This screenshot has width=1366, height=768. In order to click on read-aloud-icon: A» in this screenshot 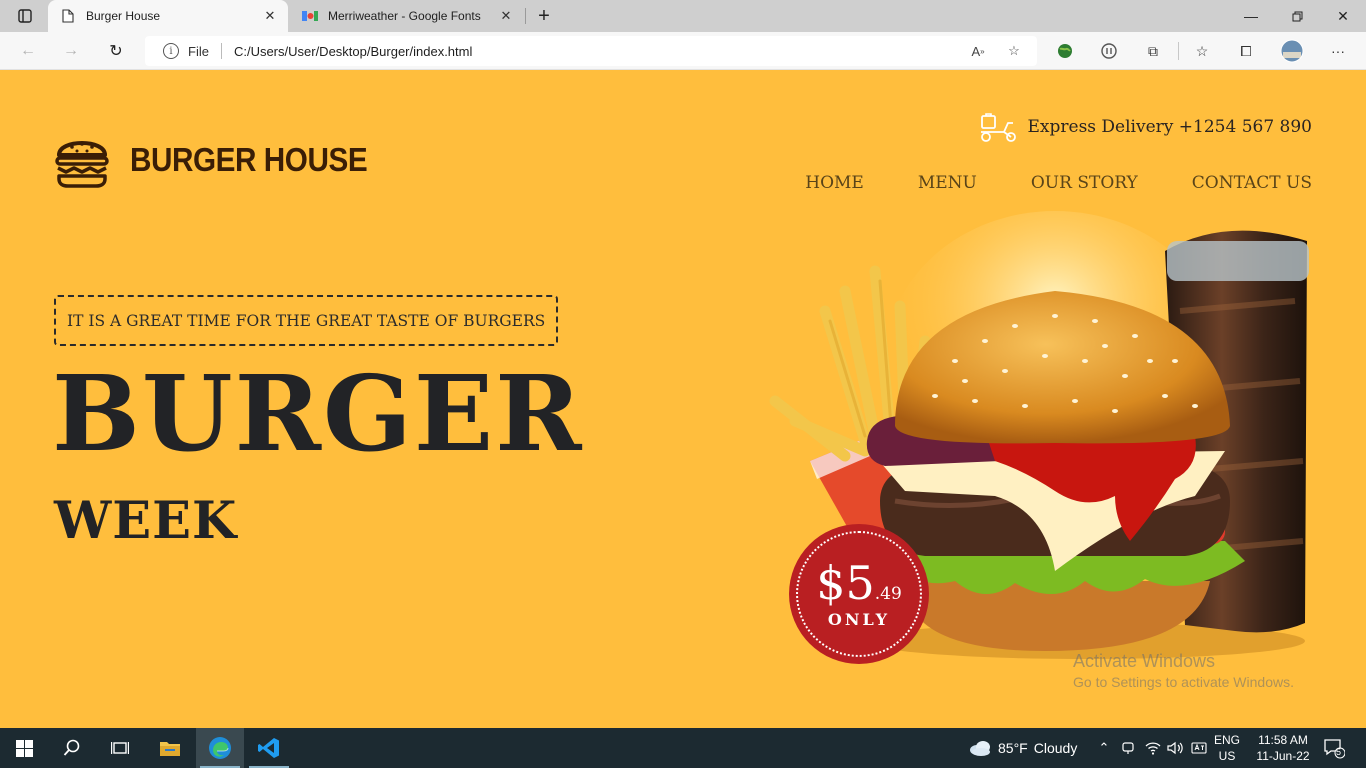, I will do `click(978, 51)`.